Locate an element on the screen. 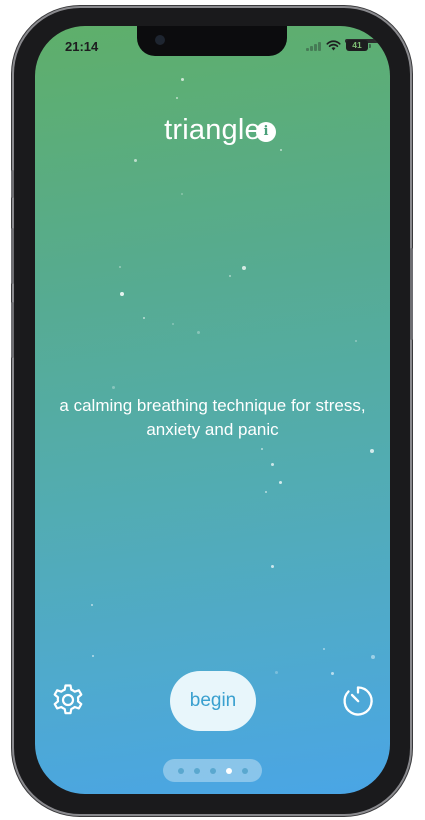  page-dot-active is located at coordinates (228, 770).